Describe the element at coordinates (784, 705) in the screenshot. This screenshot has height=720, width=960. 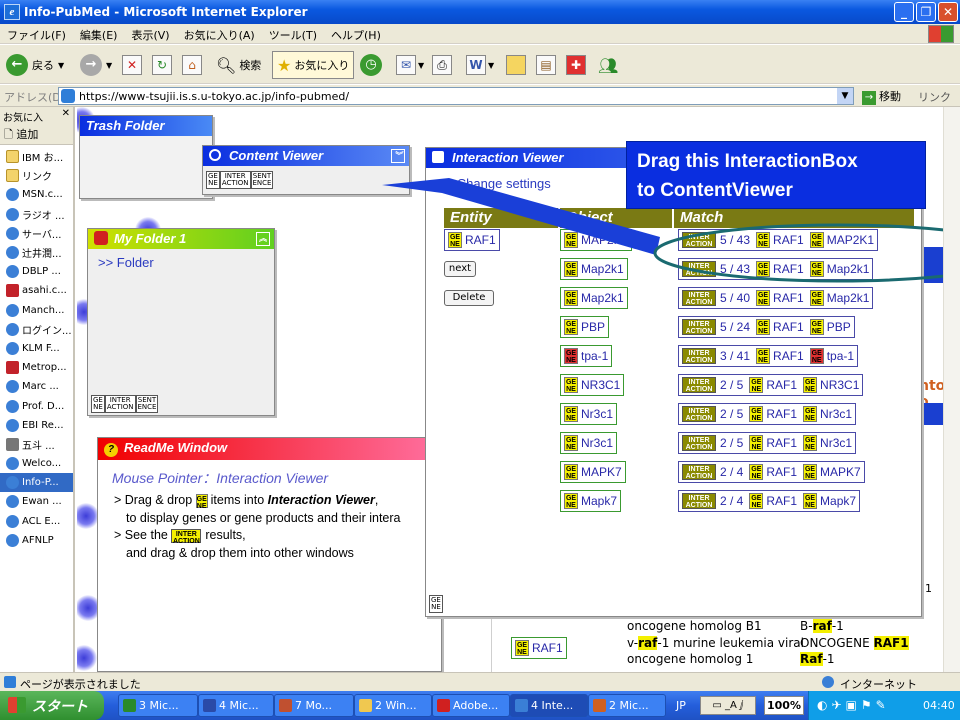
I see `zoom-level: 100%` at that location.